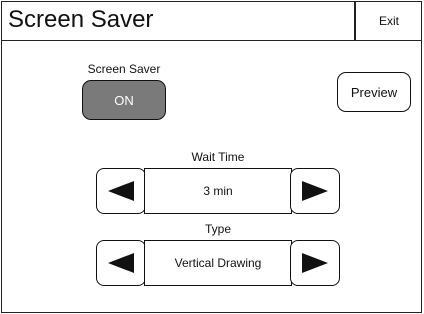  Describe the element at coordinates (217, 229) in the screenshot. I see `type-label: Type` at that location.